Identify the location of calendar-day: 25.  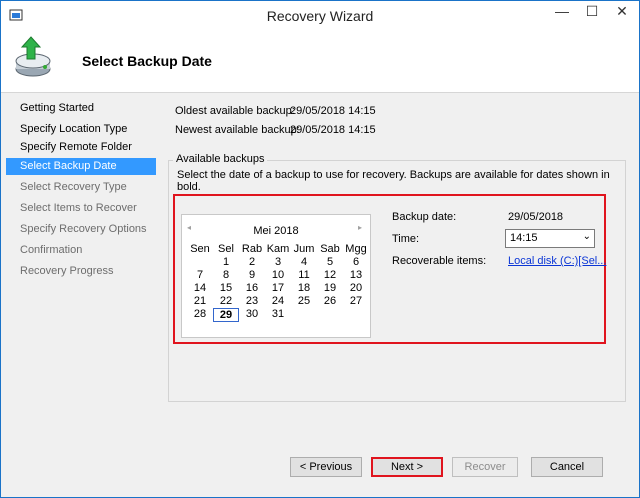
(304, 301).